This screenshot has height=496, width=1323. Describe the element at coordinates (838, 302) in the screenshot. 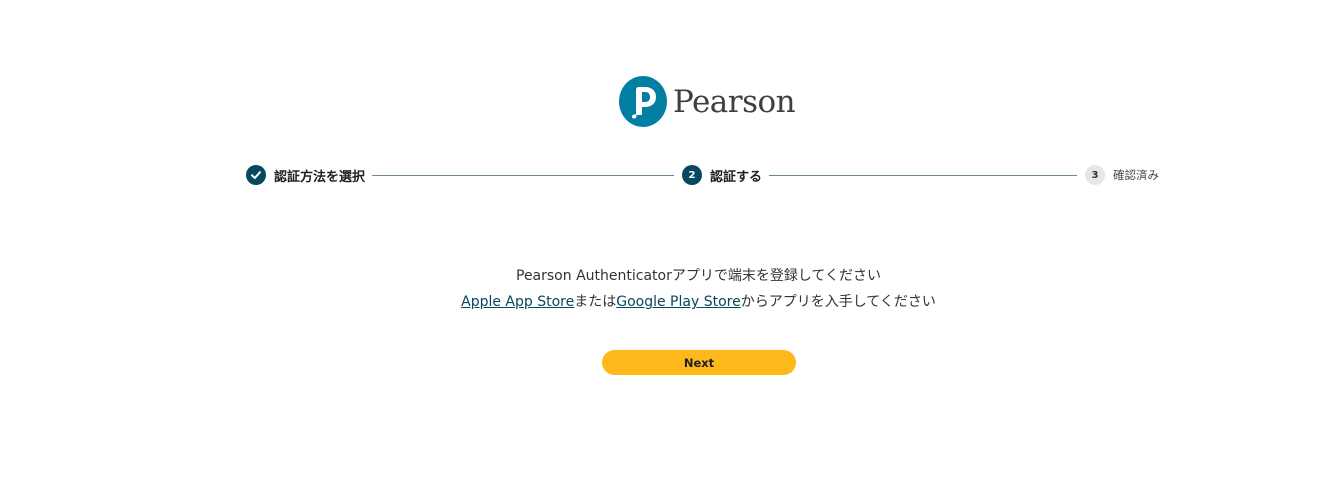

I see `instruction-suffix: からアプリを入手してください` at that location.